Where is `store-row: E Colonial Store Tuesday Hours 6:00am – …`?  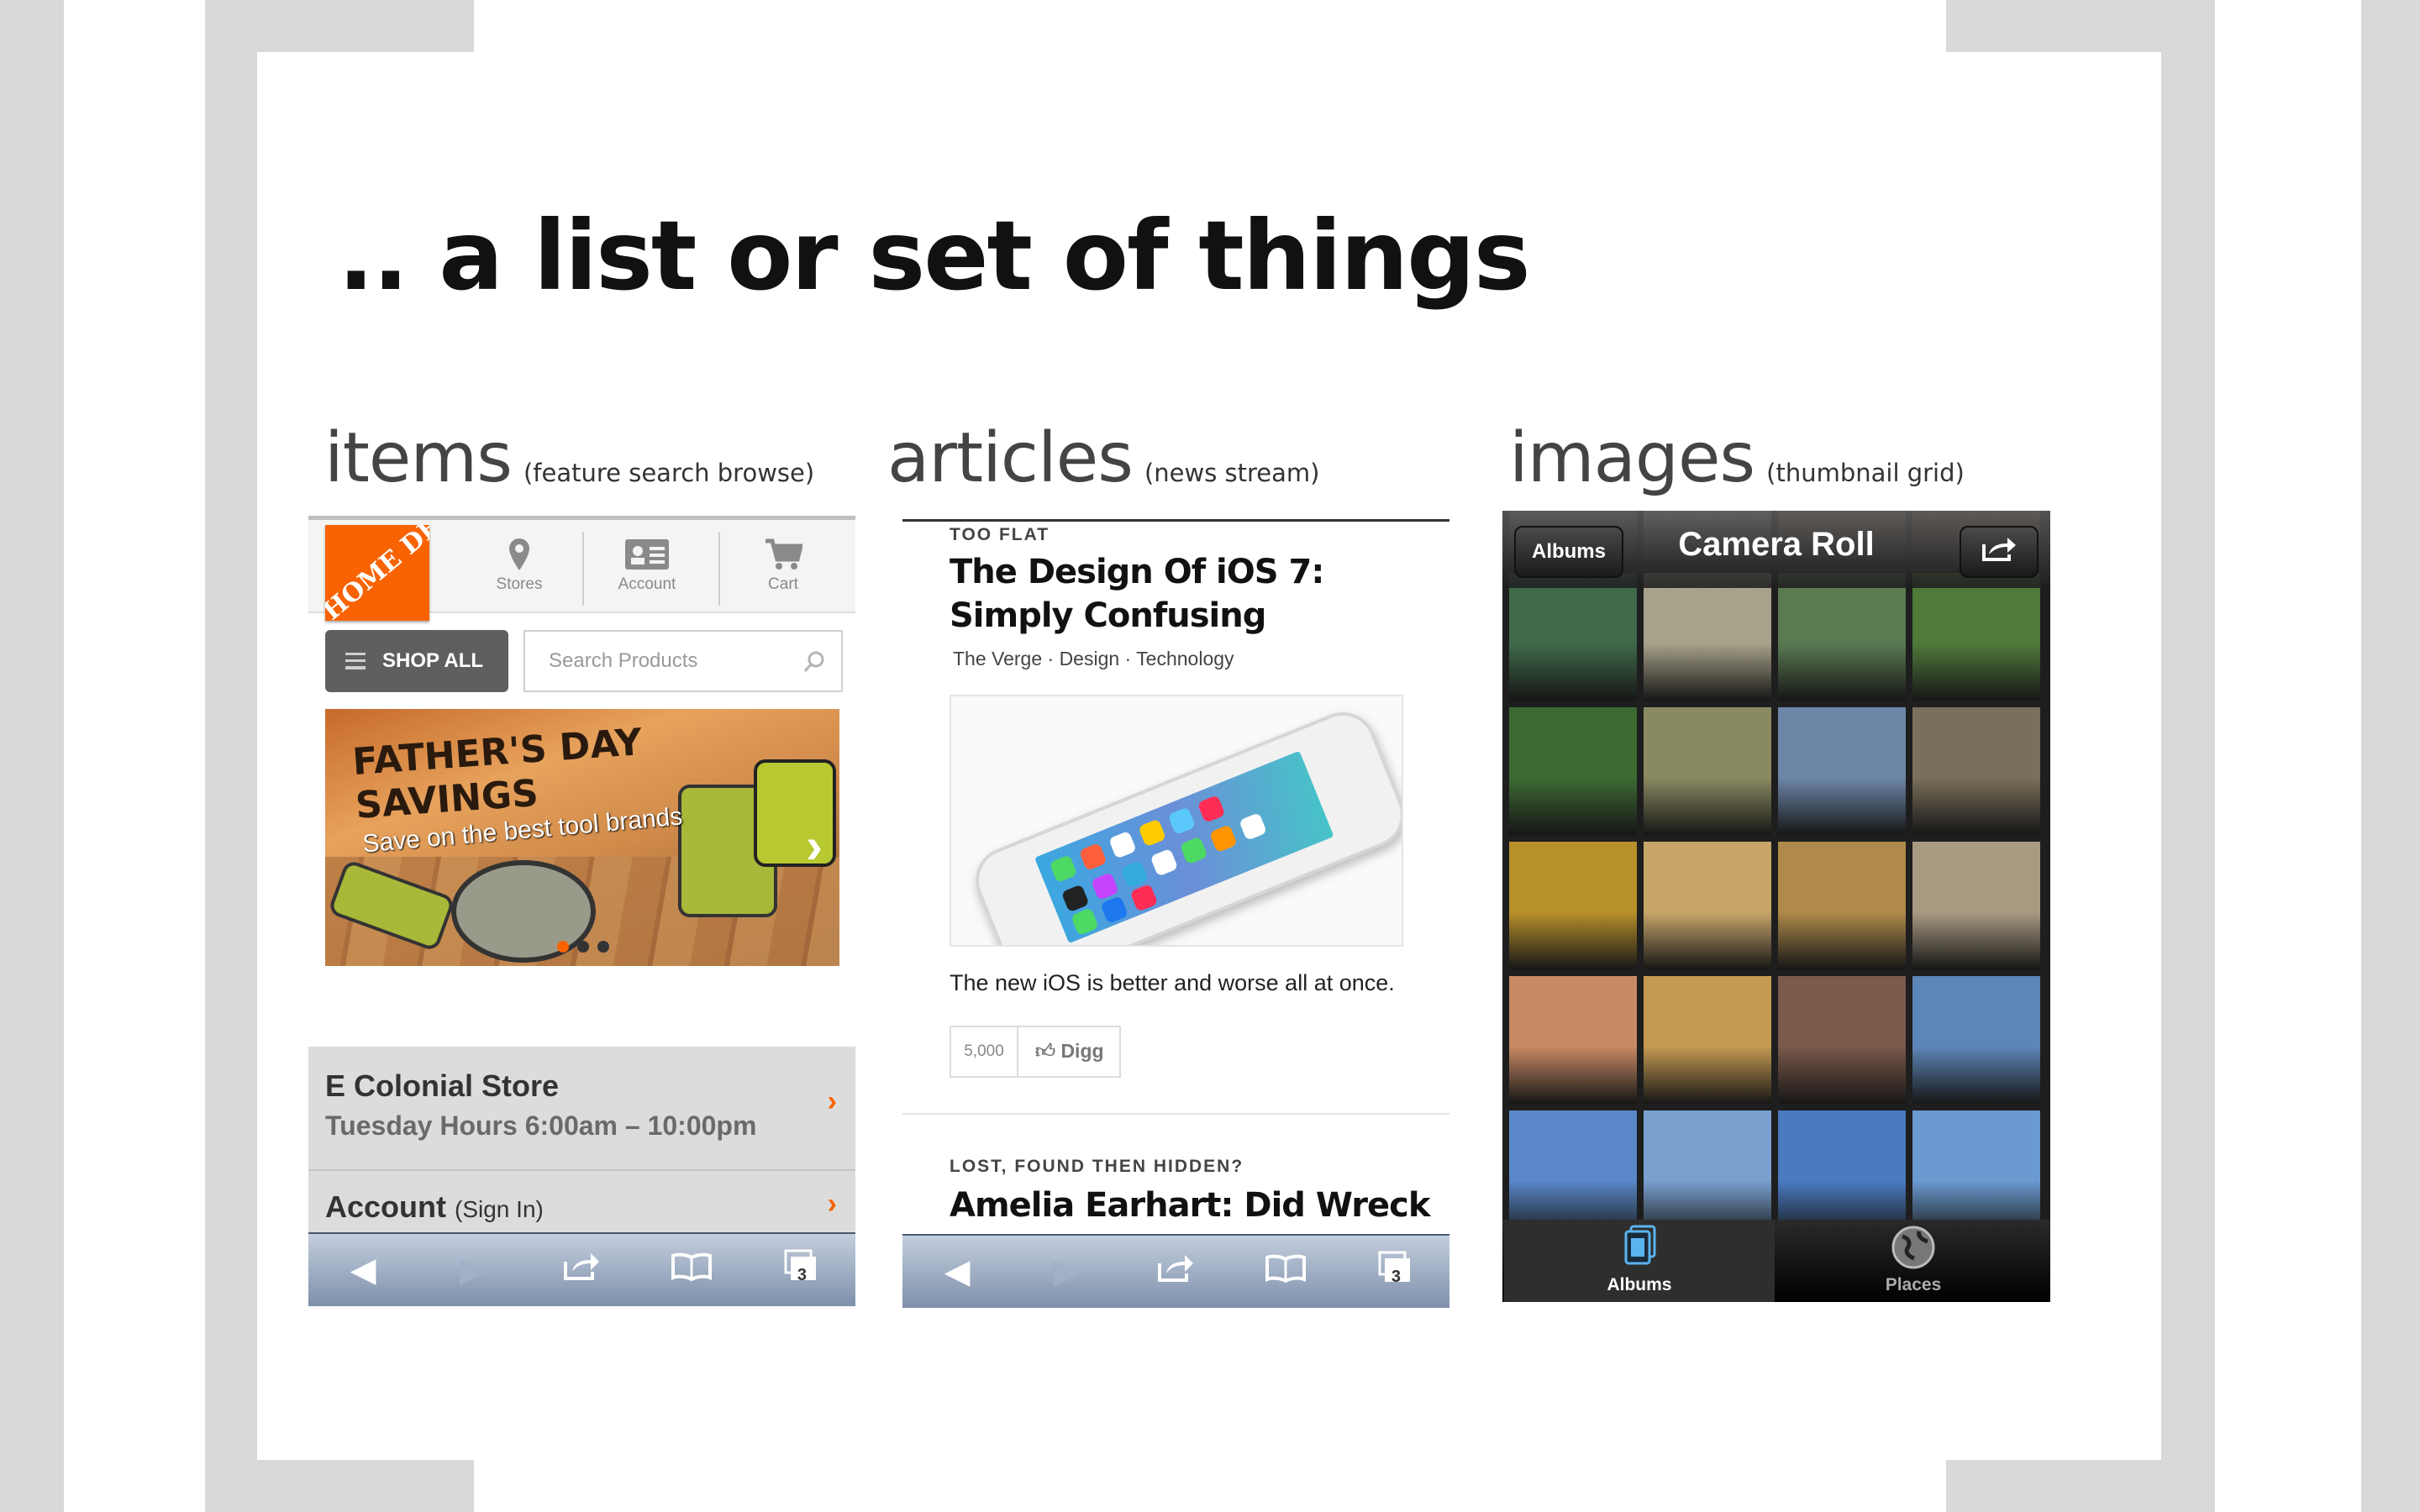 store-row: E Colonial Store Tuesday Hours 6:00am – … is located at coordinates (582, 1109).